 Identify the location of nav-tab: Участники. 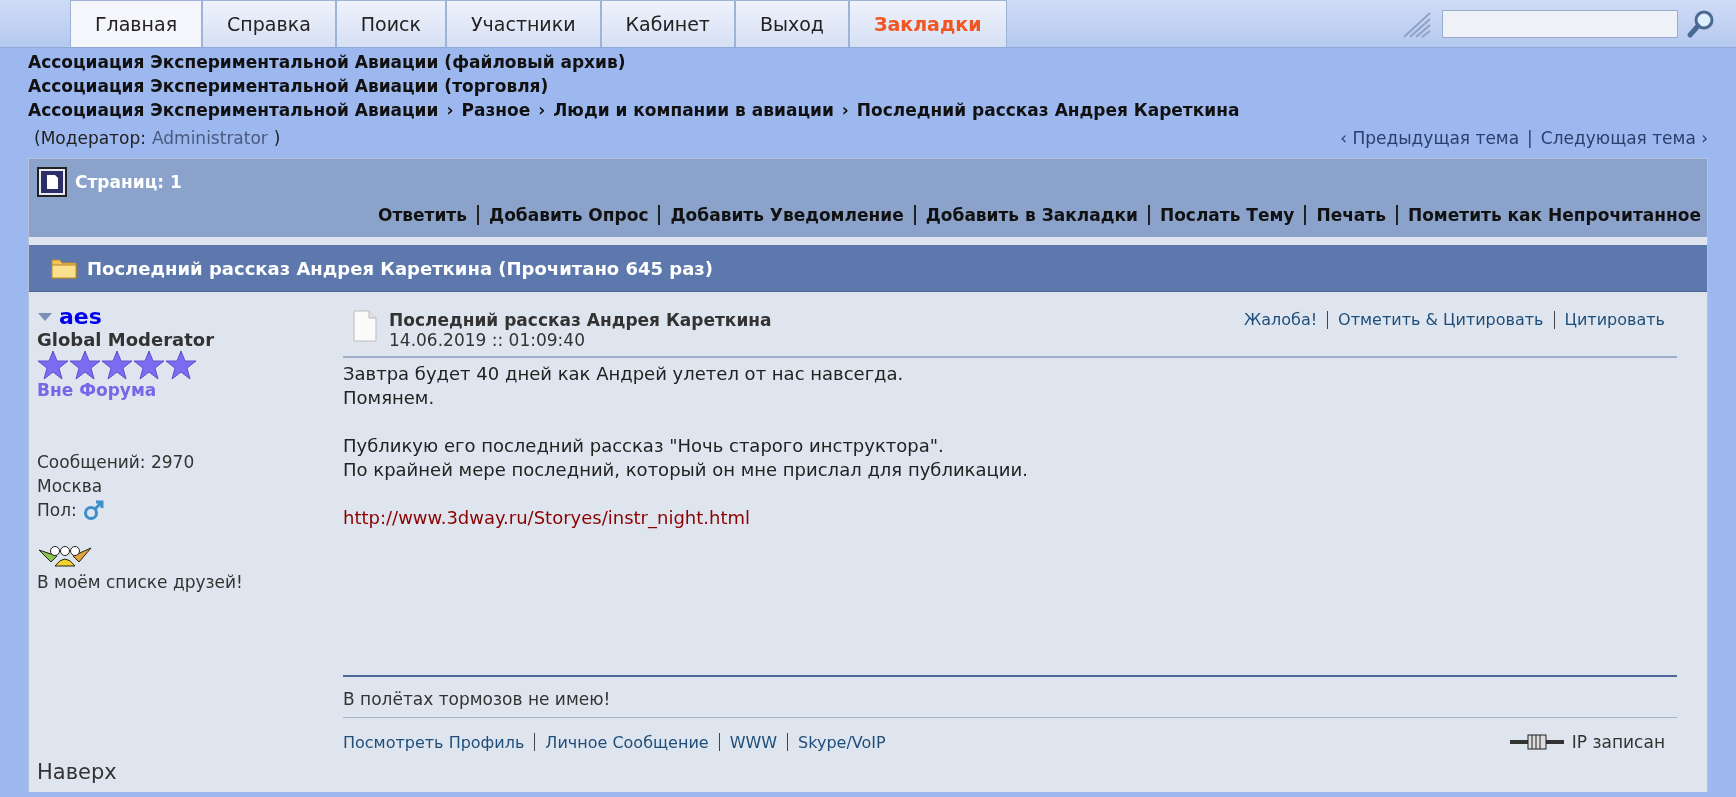
(523, 23).